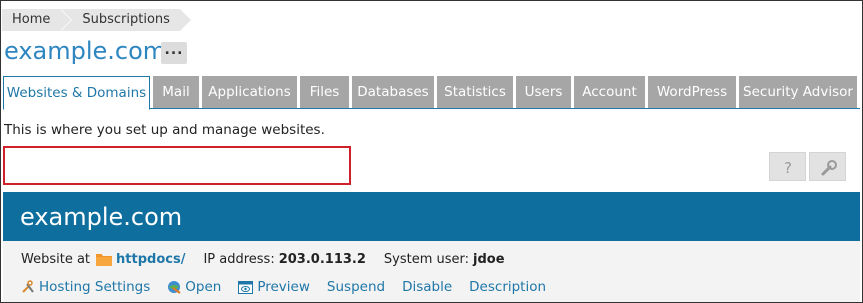 The image size is (863, 303). I want to click on help-button: ?, so click(787, 166).